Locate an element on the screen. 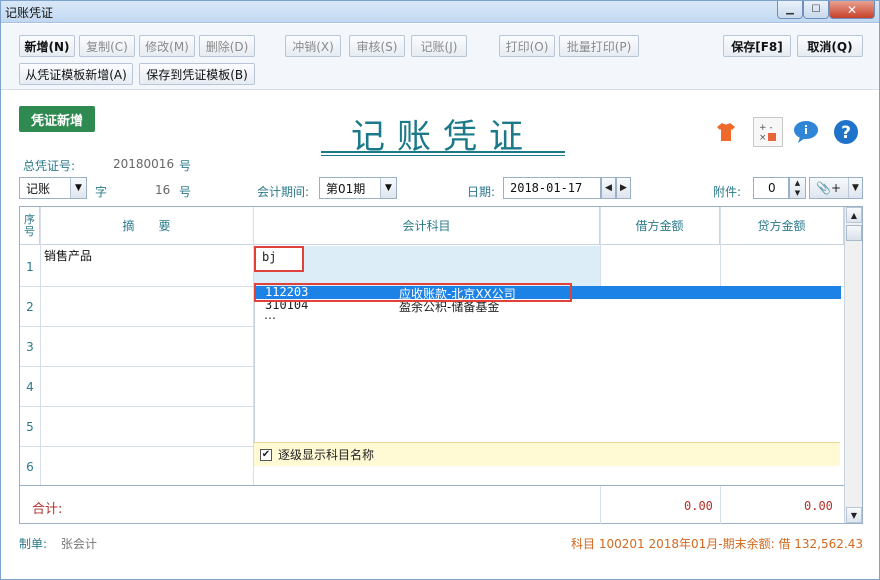 The height and width of the screenshot is (580, 880). col-header-seq: 序号 is located at coordinates (30, 226).